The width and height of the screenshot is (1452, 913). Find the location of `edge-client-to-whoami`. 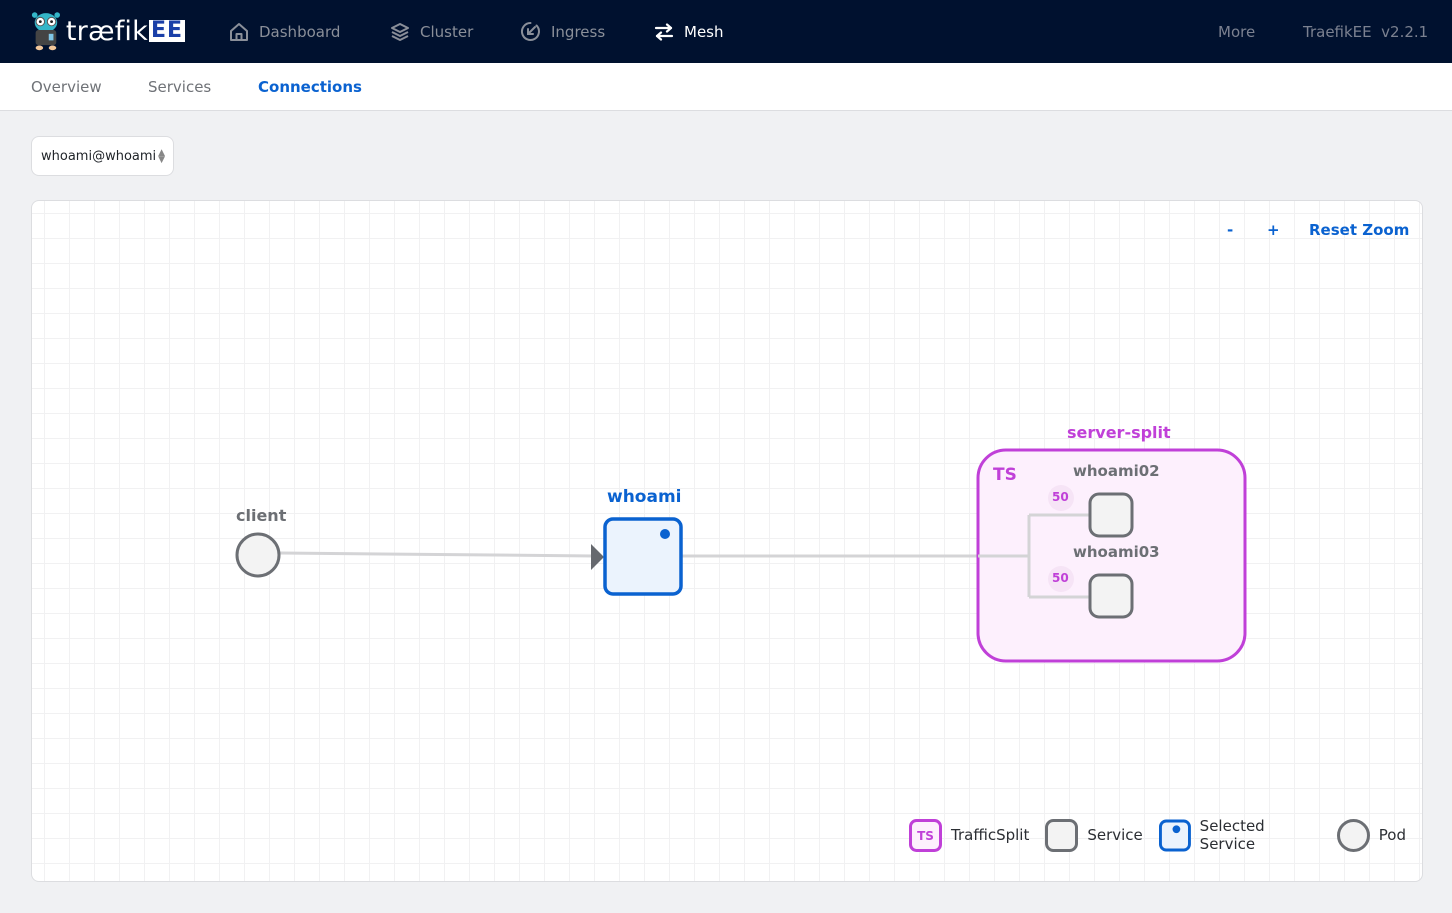

edge-client-to-whoami is located at coordinates (437, 554).